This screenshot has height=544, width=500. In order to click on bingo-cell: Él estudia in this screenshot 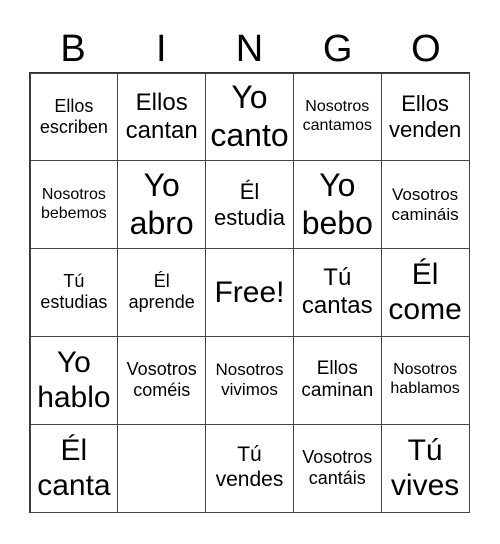, I will do `click(249, 205)`.